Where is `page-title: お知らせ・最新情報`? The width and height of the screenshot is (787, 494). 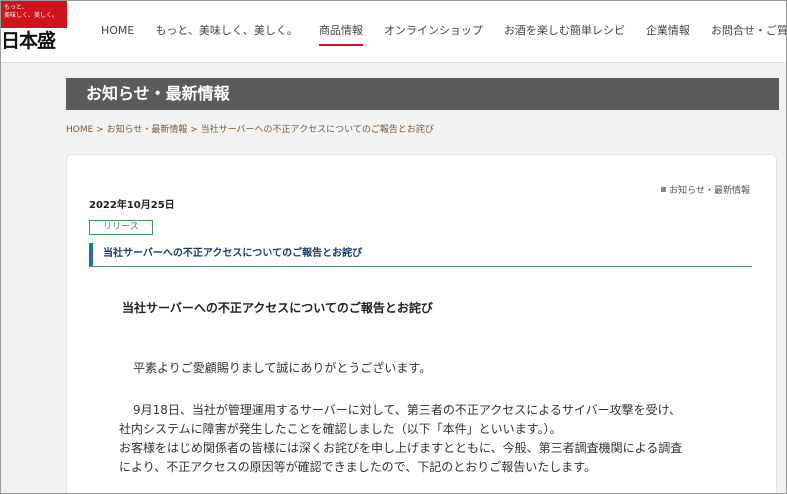 page-title: お知らせ・最新情報 is located at coordinates (158, 93).